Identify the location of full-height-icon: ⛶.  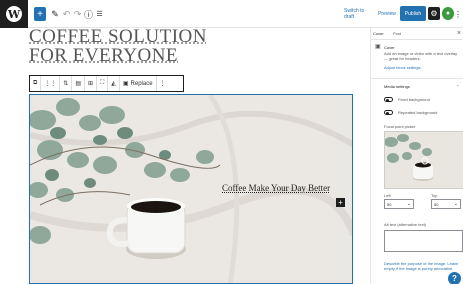
(103, 83).